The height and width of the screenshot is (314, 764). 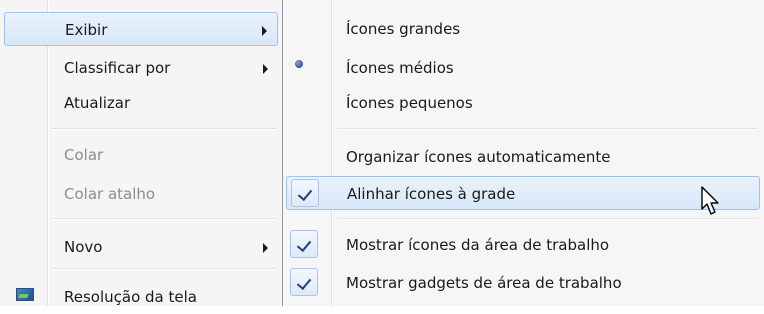 What do you see at coordinates (130, 297) in the screenshot?
I see `menu-item-label: Resolução da tela` at bounding box center [130, 297].